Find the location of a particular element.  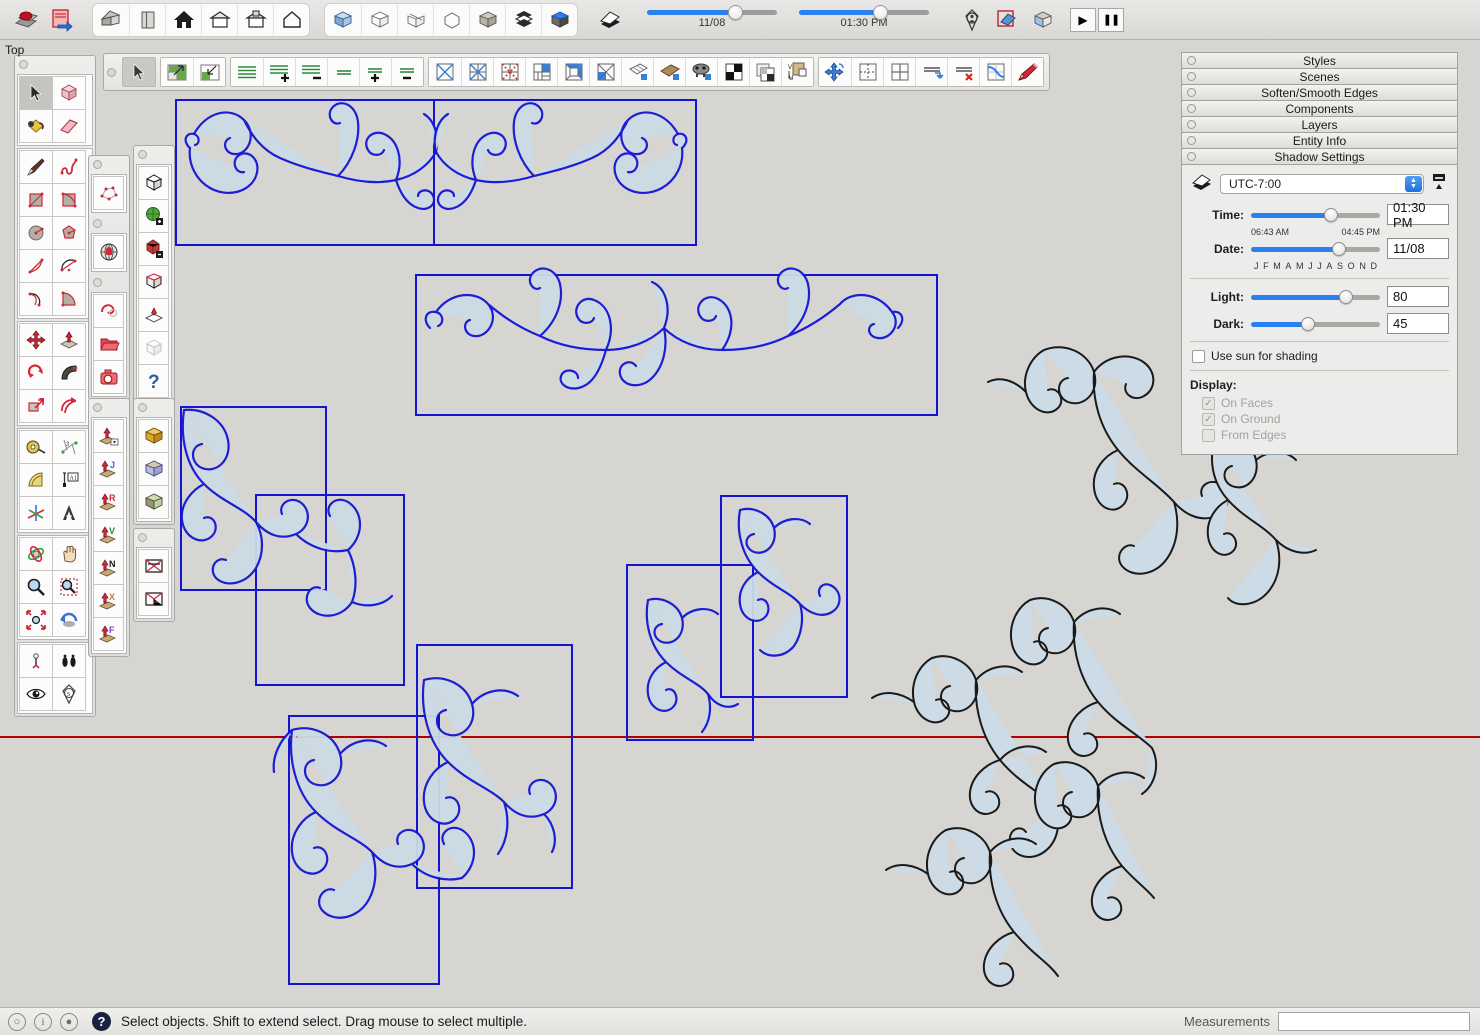

quad-grid-blue-tool is located at coordinates (541, 72).